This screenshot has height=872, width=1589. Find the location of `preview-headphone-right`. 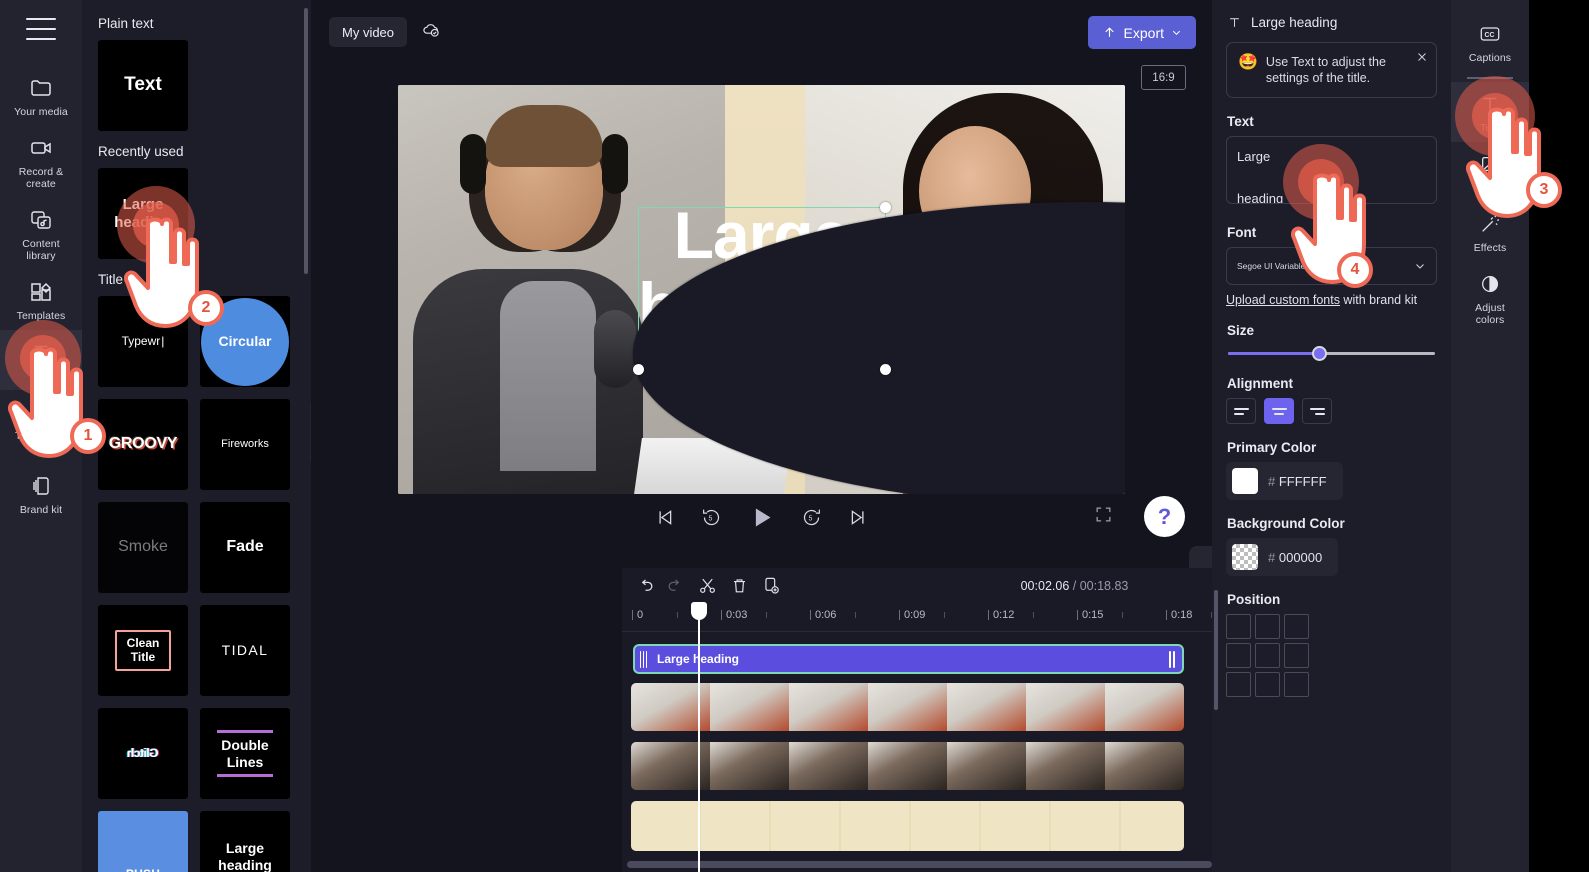

preview-headphone-right is located at coordinates (614, 164).